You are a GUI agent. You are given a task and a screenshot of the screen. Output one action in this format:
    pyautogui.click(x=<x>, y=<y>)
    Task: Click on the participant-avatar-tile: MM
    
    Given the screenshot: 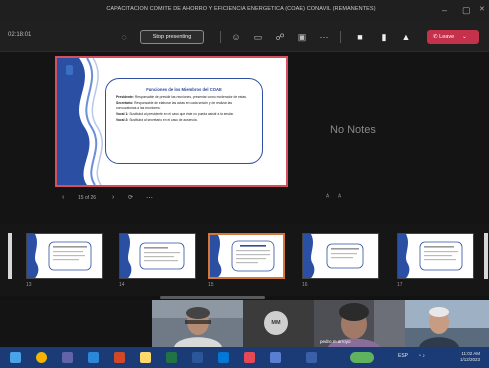 What is the action you would take?
    pyautogui.click(x=278, y=323)
    